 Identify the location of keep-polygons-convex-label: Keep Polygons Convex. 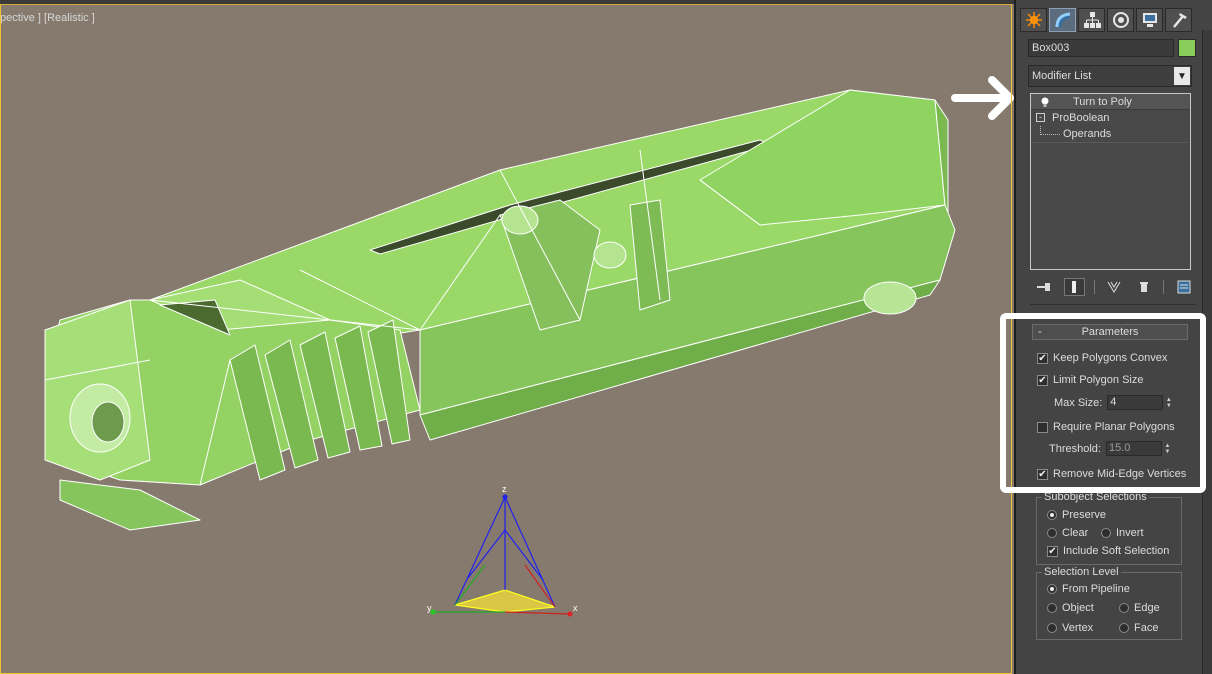
(1110, 358).